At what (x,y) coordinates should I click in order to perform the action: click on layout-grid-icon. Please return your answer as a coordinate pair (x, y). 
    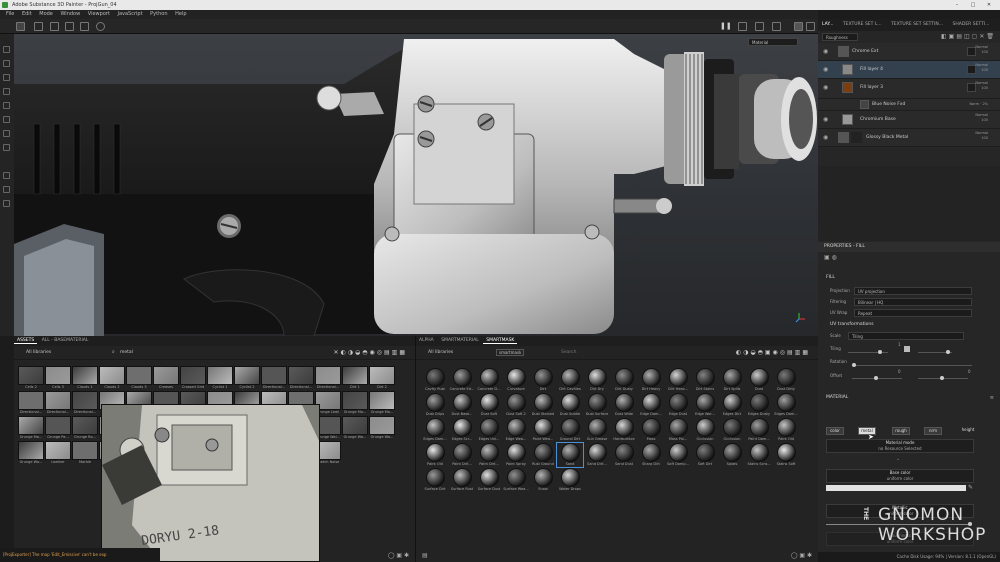
    Looking at the image, I should click on (38, 26).